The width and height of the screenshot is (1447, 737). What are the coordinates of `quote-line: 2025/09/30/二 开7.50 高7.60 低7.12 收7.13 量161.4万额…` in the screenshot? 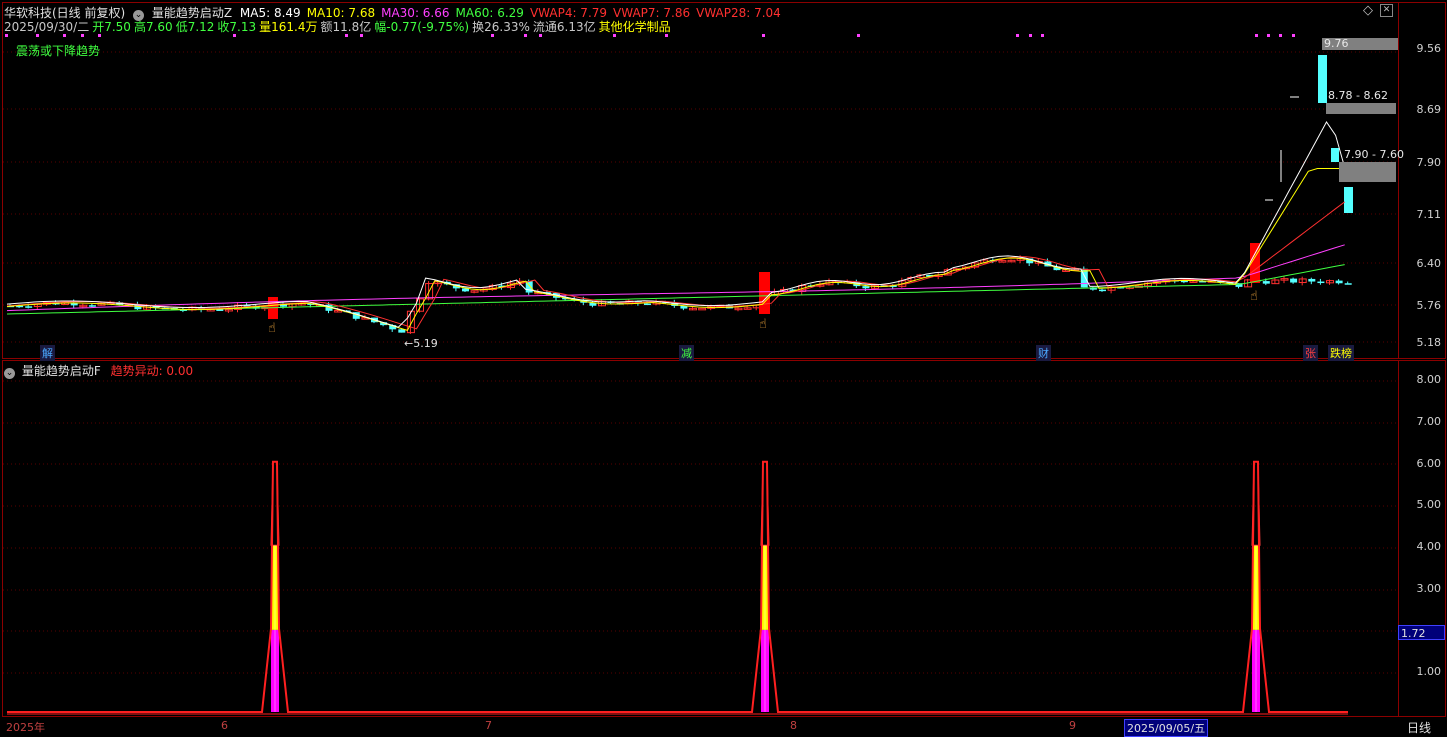 It's located at (339, 26).